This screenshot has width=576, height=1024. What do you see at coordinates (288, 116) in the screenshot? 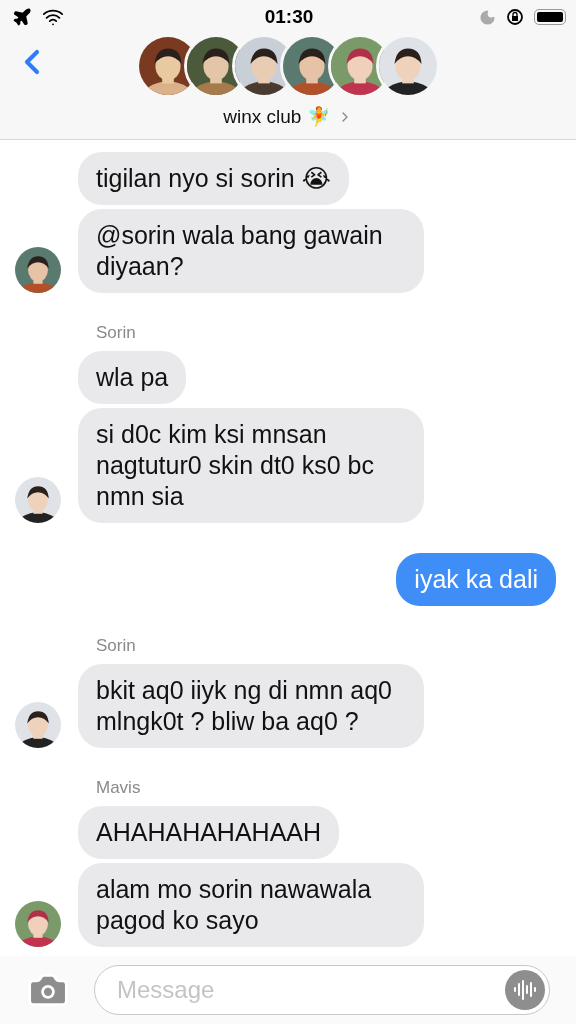
I see `group-title: winx club 🧚` at bounding box center [288, 116].